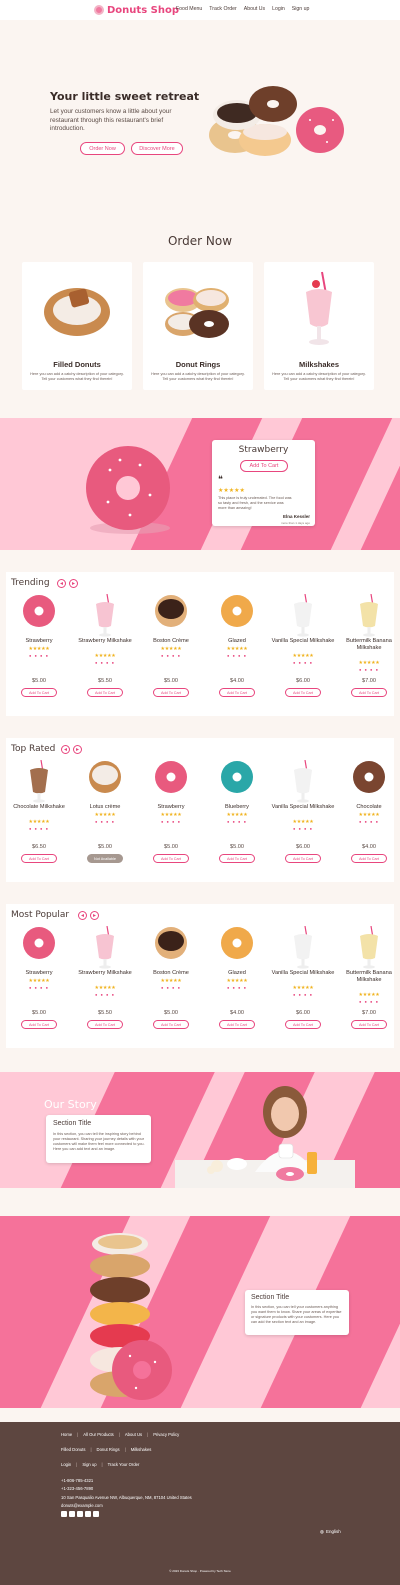  I want to click on featured-add-to-cart-button: Add To Cart, so click(264, 466).